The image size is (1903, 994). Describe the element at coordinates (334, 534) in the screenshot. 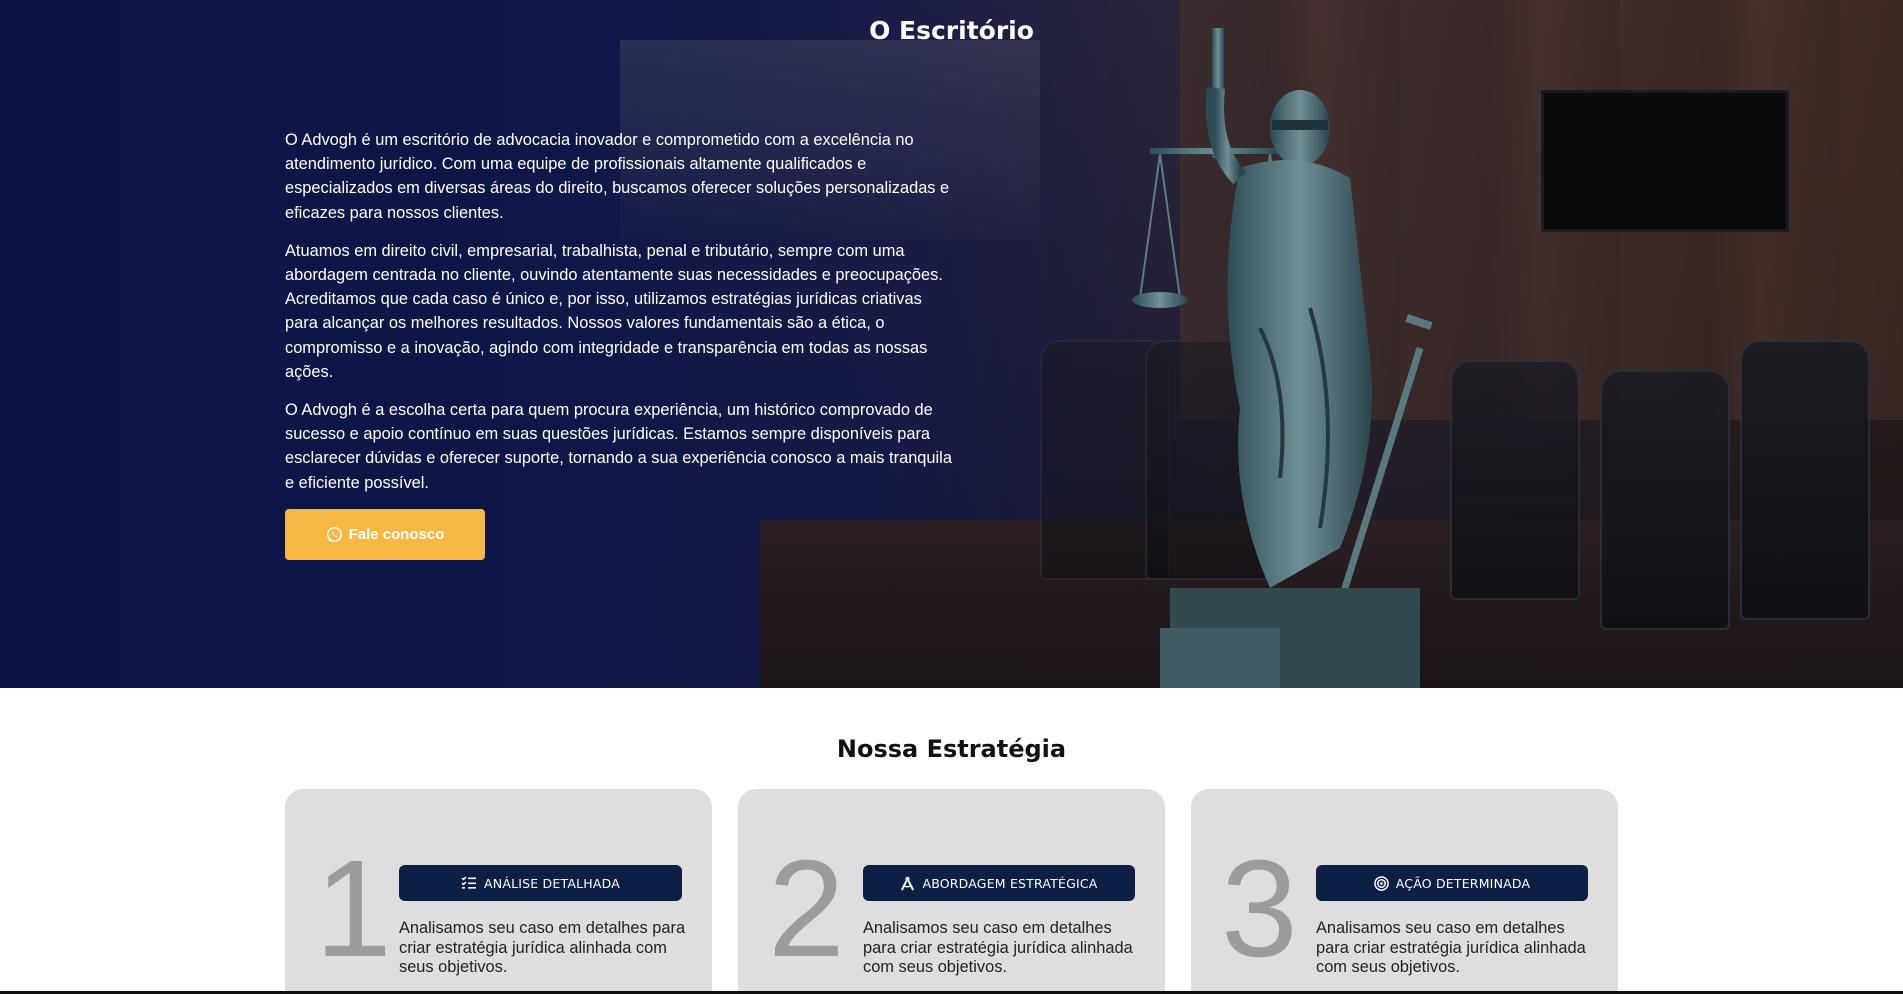

I see `whatsapp-icon` at that location.